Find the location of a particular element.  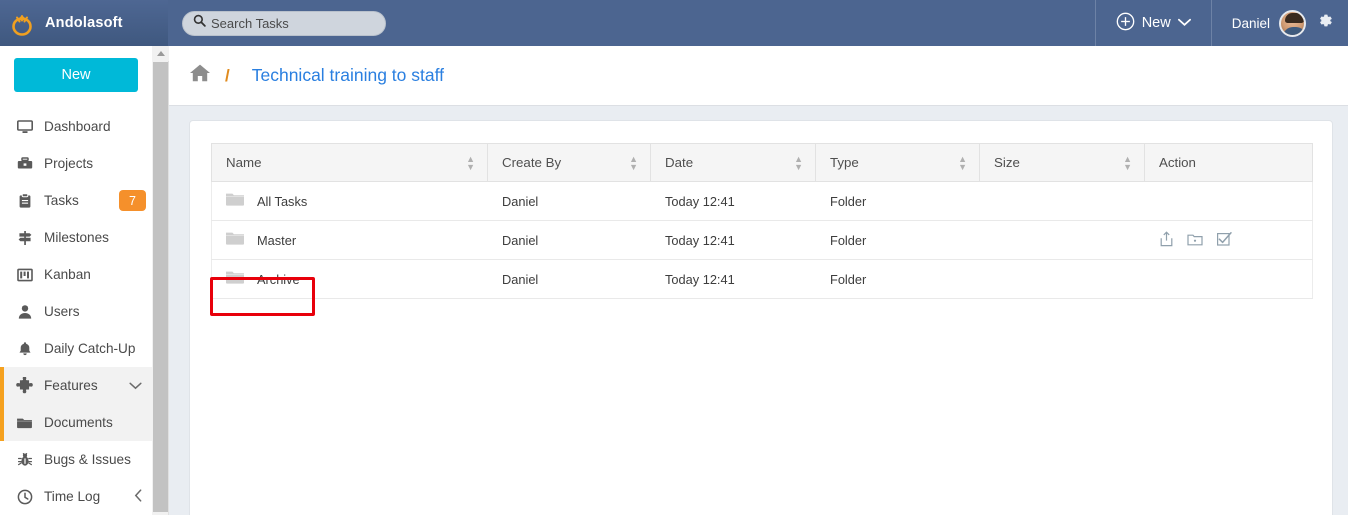

column-label: Create By is located at coordinates (532, 162).